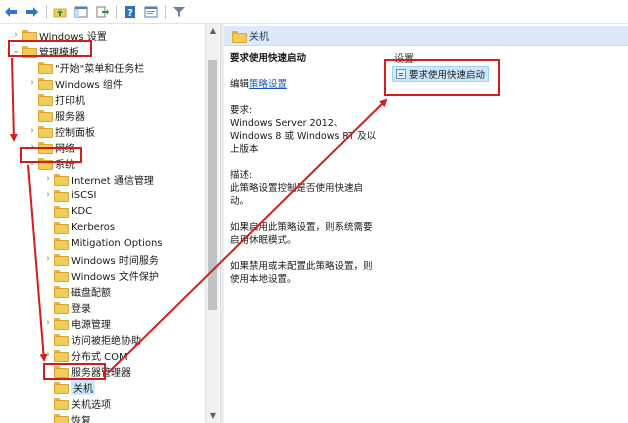  What do you see at coordinates (117, 243) in the screenshot?
I see `tree-item-label: Mitigation Options` at bounding box center [117, 243].